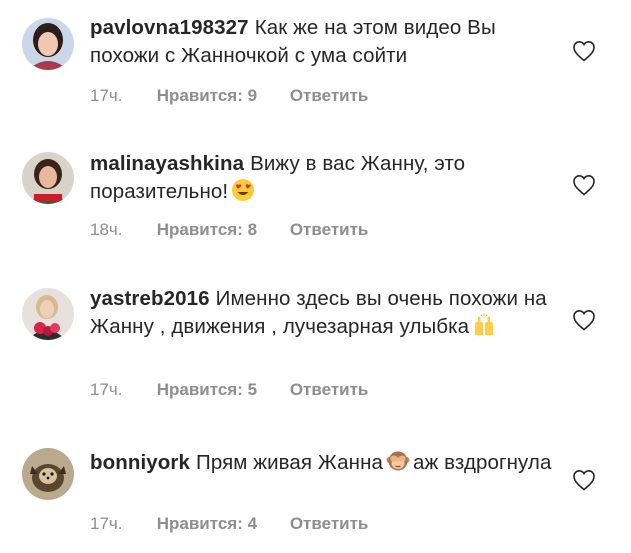 The image size is (631, 553). What do you see at coordinates (290, 462) in the screenshot?
I see `comment-text: Прям живая Жанна` at bounding box center [290, 462].